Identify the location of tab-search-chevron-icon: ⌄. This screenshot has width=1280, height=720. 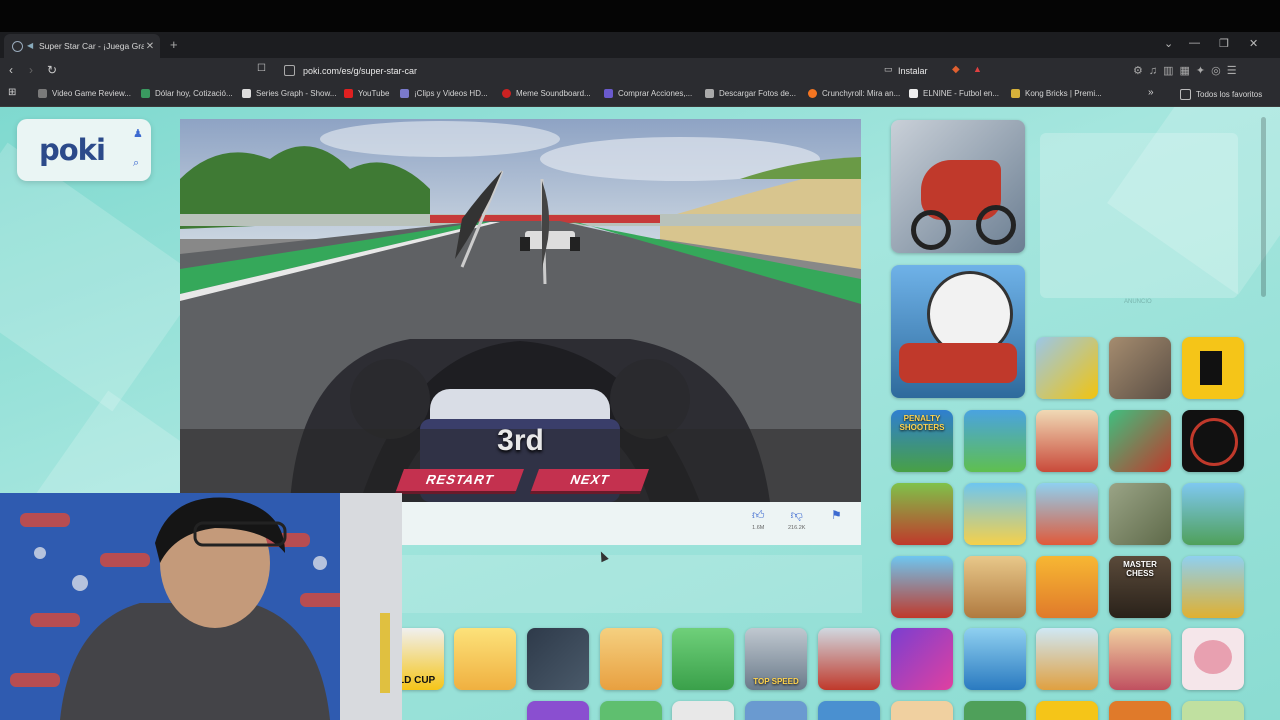
(1168, 43).